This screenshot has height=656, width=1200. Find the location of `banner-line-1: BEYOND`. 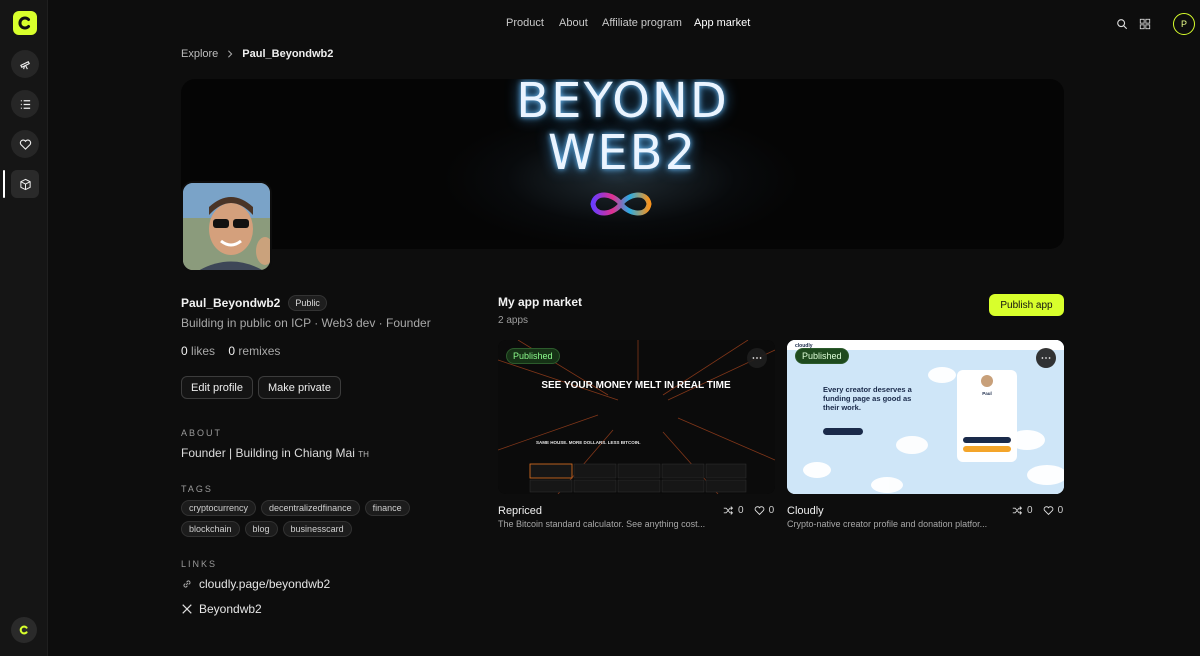

banner-line-1: BEYOND is located at coordinates (622, 104).